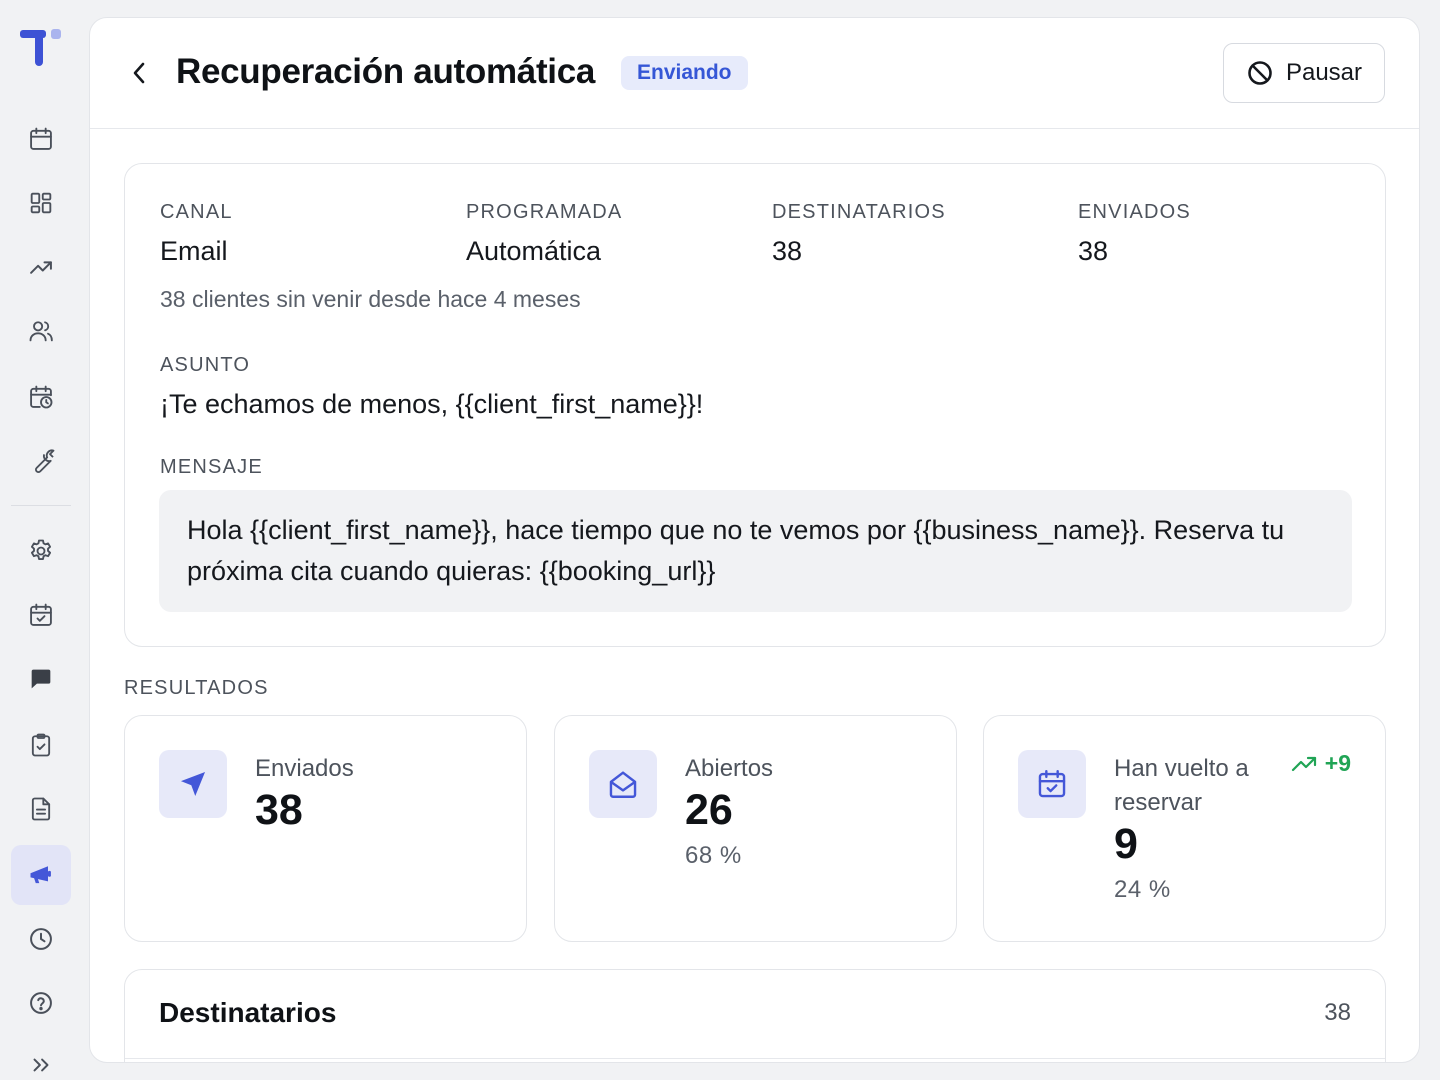 Image resolution: width=1440 pixels, height=1080 pixels. I want to click on nav-help, so click(41, 1003).